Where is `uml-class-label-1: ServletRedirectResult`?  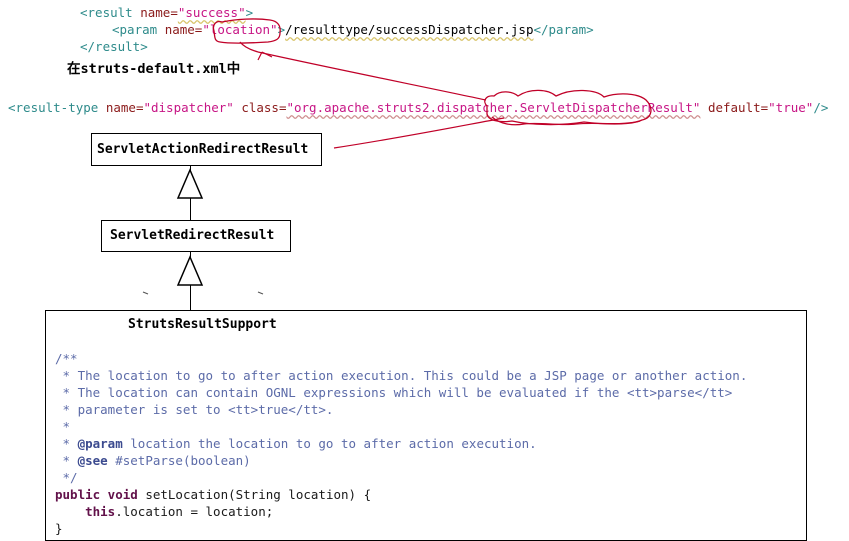 uml-class-label-1: ServletRedirectResult is located at coordinates (192, 235).